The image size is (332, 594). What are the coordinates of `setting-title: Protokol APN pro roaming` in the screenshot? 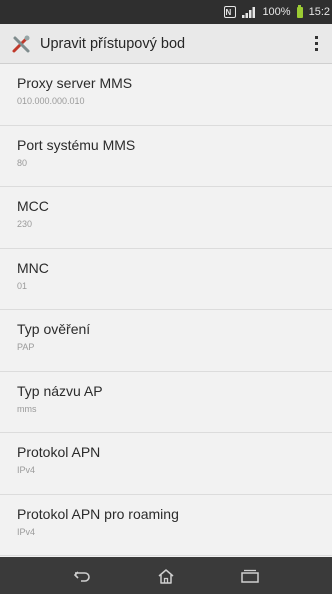 It's located at (98, 513).